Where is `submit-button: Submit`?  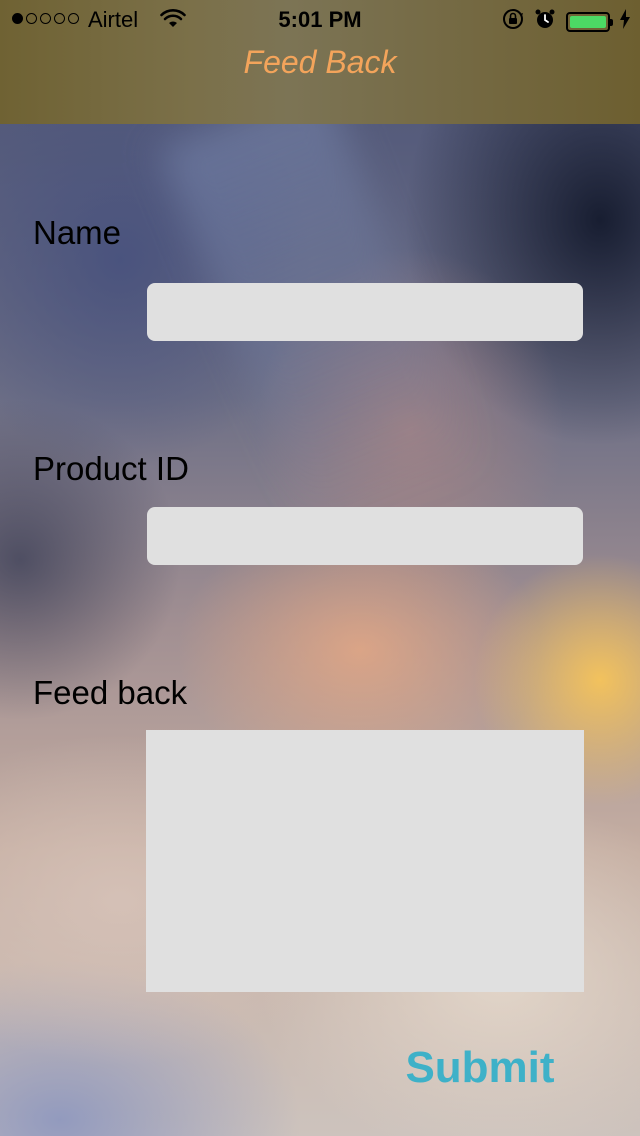
submit-button: Submit is located at coordinates (480, 1068).